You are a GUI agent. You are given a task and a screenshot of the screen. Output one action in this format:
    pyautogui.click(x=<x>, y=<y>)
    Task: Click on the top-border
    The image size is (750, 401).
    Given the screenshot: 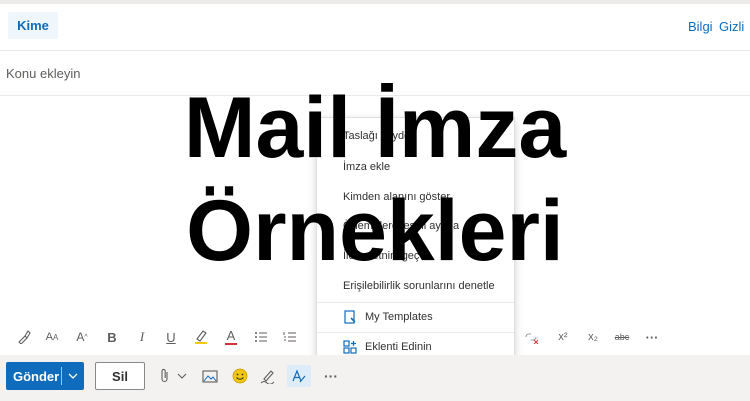 What is the action you would take?
    pyautogui.click(x=375, y=2)
    